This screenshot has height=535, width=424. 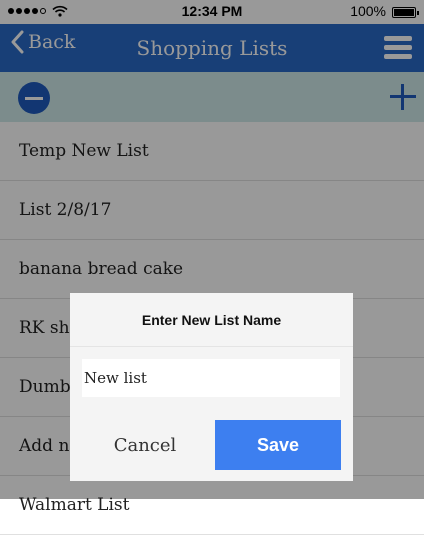 What do you see at coordinates (211, 320) in the screenshot?
I see `dialog-title: Enter New List Name` at bounding box center [211, 320].